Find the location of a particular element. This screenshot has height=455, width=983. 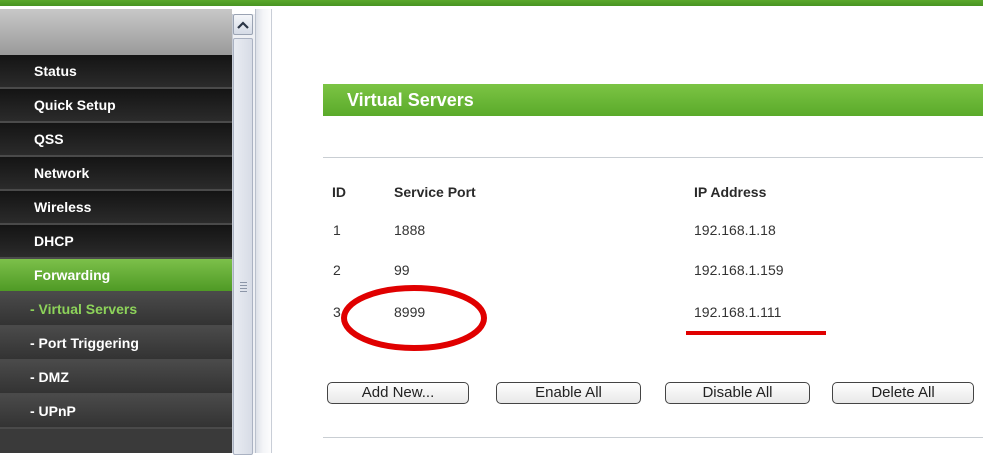

annotation-underline is located at coordinates (756, 333).